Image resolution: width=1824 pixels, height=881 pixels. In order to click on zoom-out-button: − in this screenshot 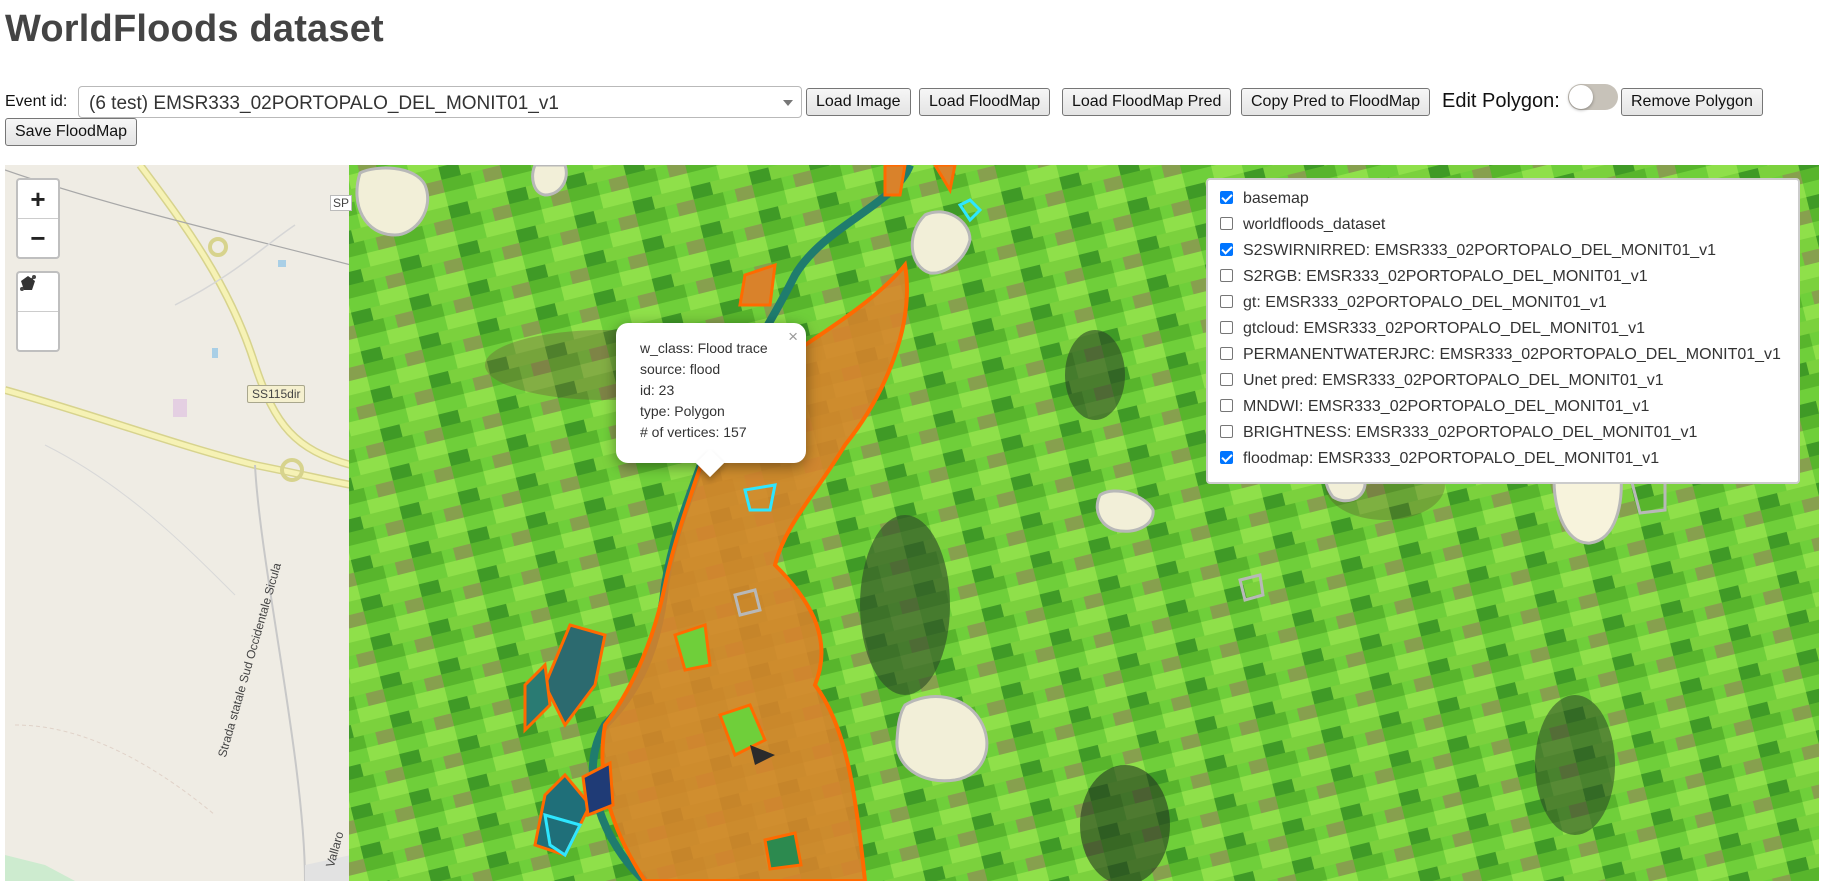, I will do `click(38, 237)`.